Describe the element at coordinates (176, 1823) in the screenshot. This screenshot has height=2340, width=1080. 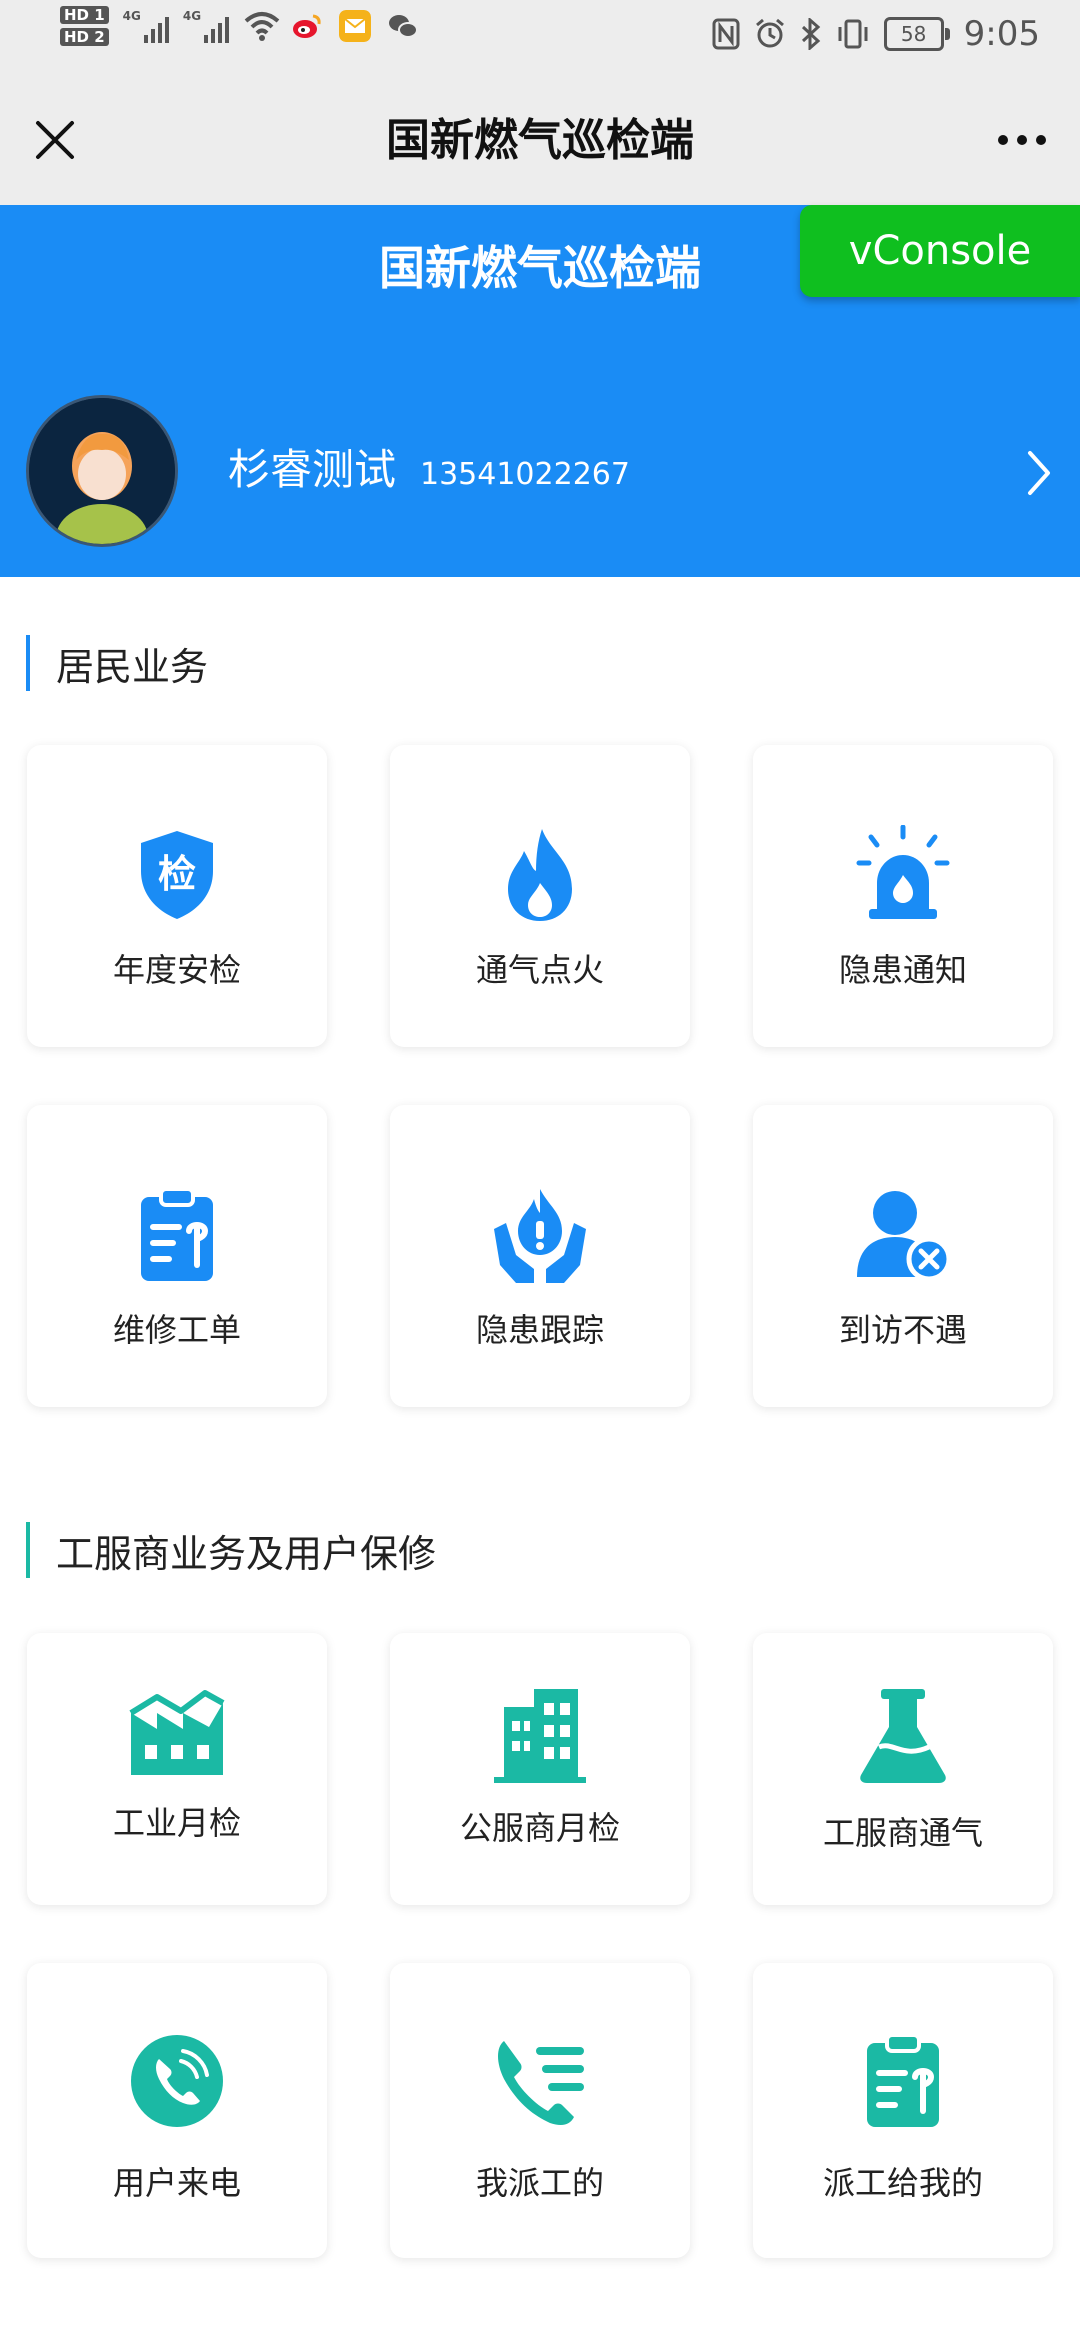
I see `grid-item-label: 工业月检` at that location.